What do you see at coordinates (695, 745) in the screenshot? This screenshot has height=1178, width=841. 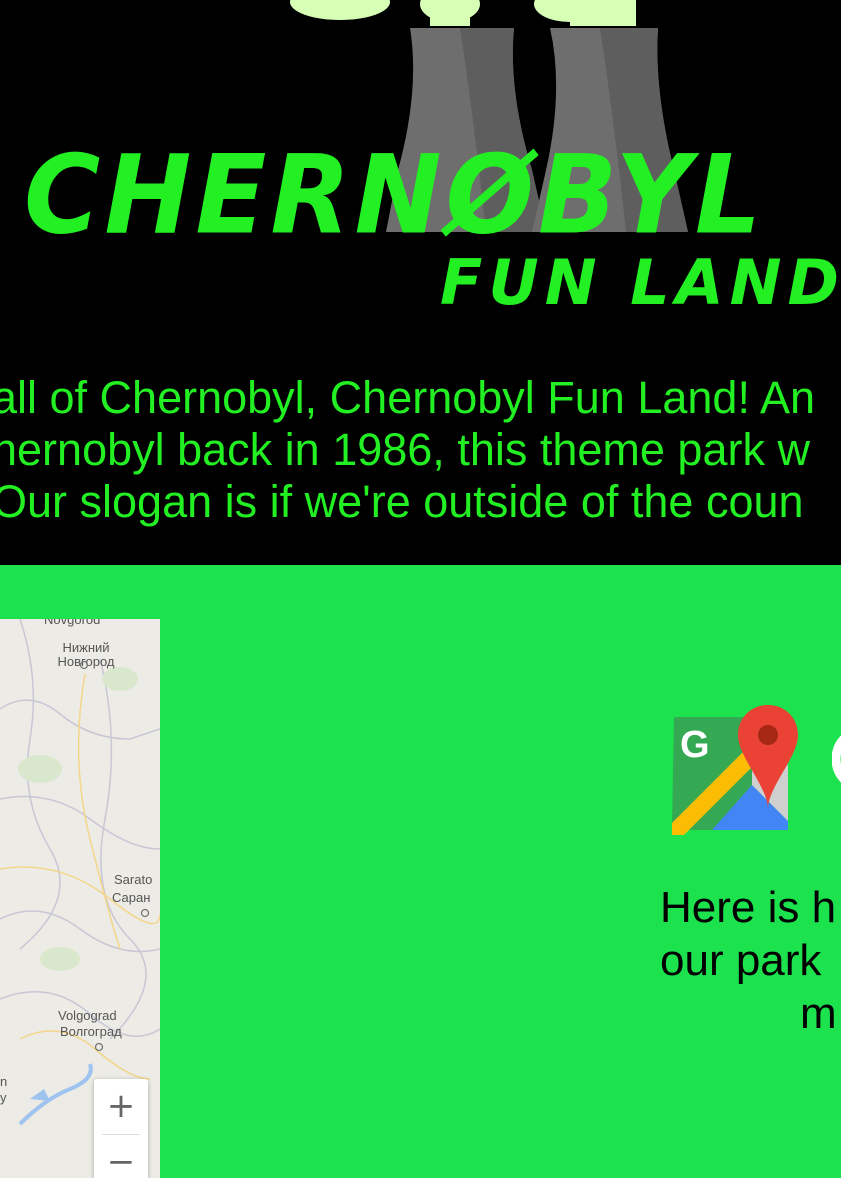 I see `svg-text: G` at bounding box center [695, 745].